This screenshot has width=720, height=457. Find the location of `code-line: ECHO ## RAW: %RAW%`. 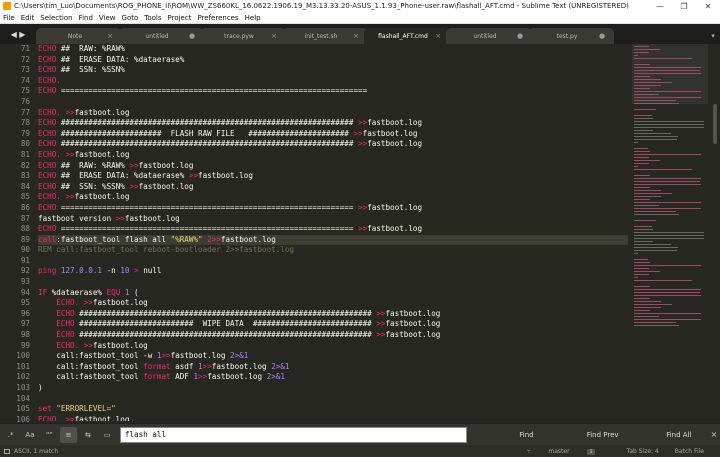

code-line: ECHO ## RAW: %RAW% is located at coordinates (333, 49).